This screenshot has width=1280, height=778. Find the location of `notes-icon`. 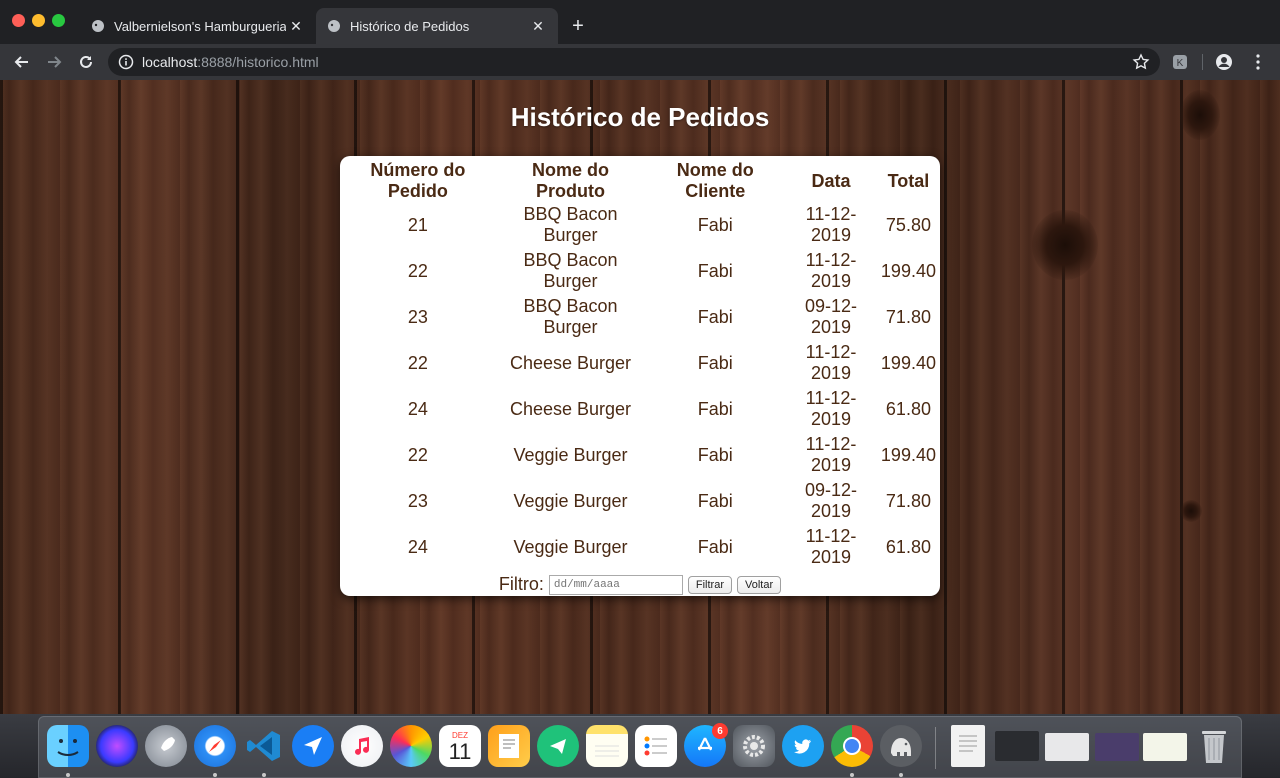

notes-icon is located at coordinates (607, 746).